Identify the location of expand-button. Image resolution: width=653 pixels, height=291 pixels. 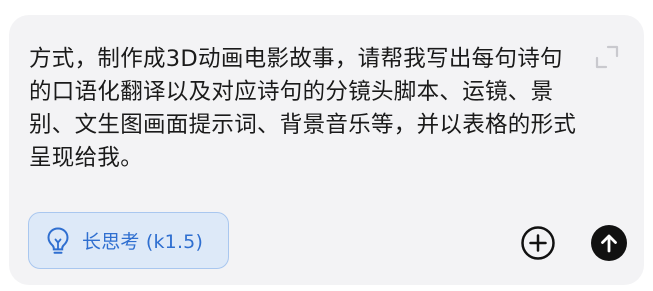
(607, 57).